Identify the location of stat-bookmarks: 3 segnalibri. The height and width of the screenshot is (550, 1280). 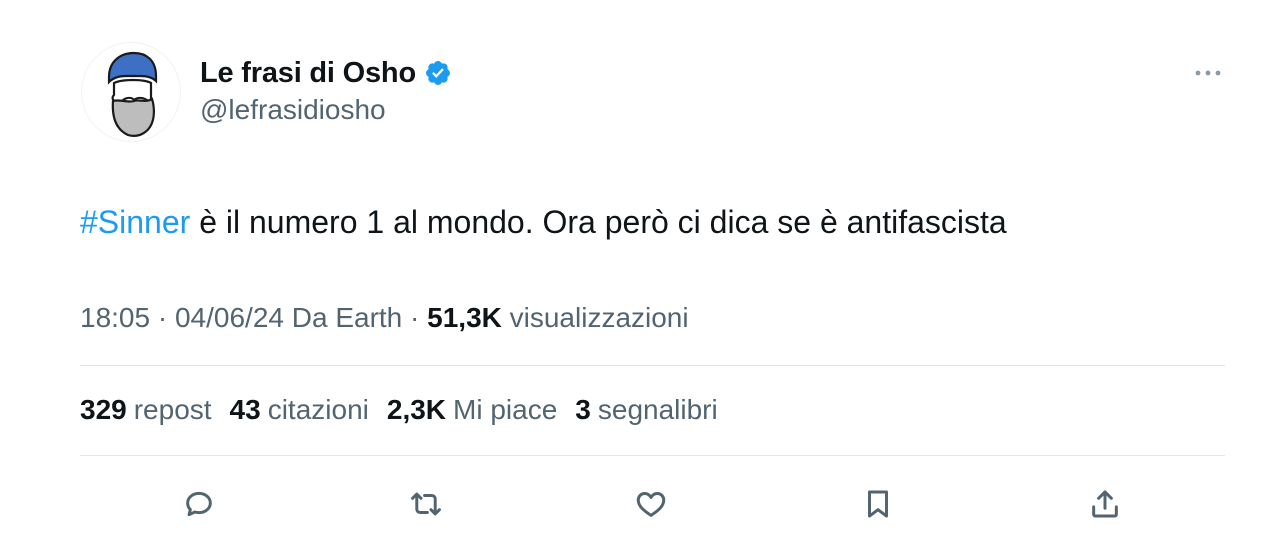
(646, 410).